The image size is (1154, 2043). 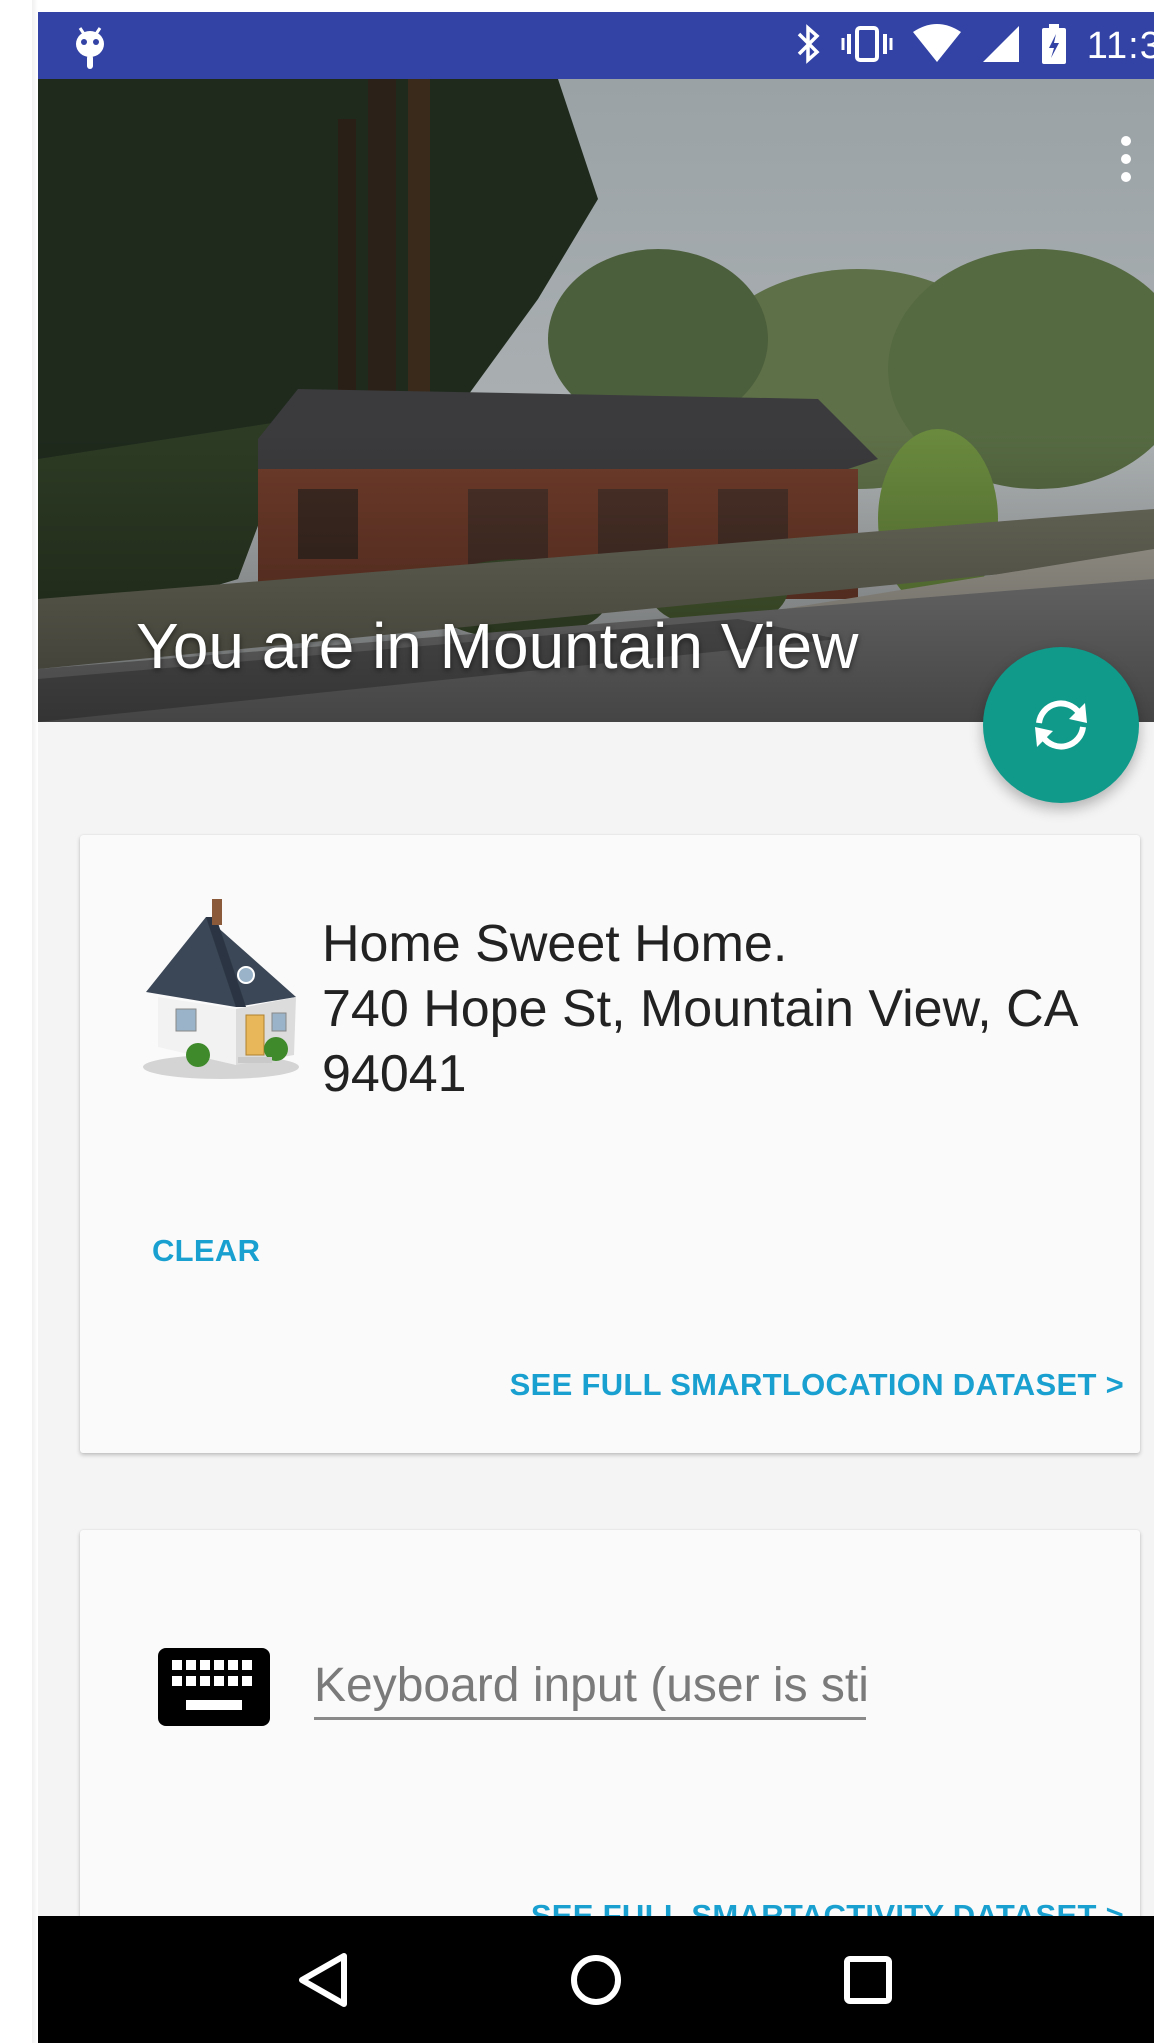 I want to click on hero-title: You are in Mountain View, so click(x=497, y=646).